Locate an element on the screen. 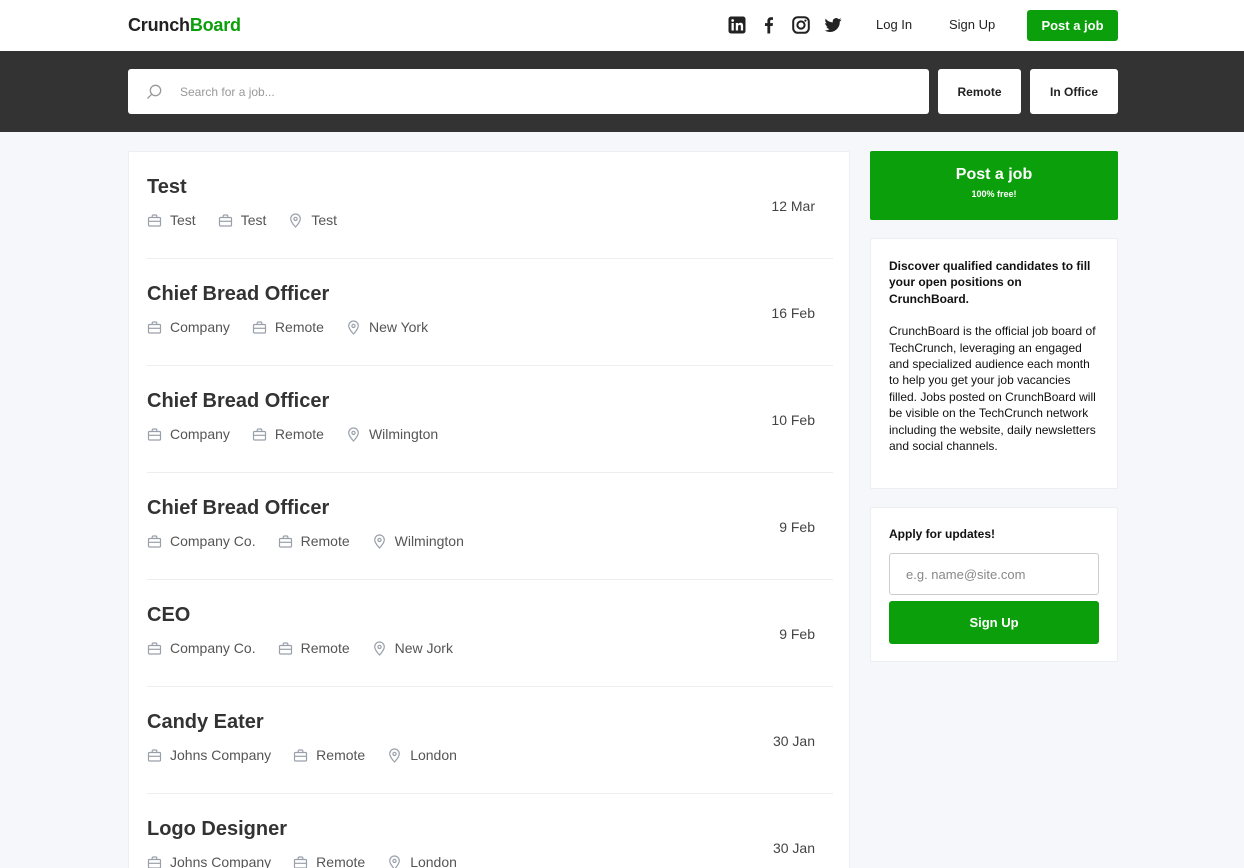 The width and height of the screenshot is (1244, 868). email-field is located at coordinates (994, 574).